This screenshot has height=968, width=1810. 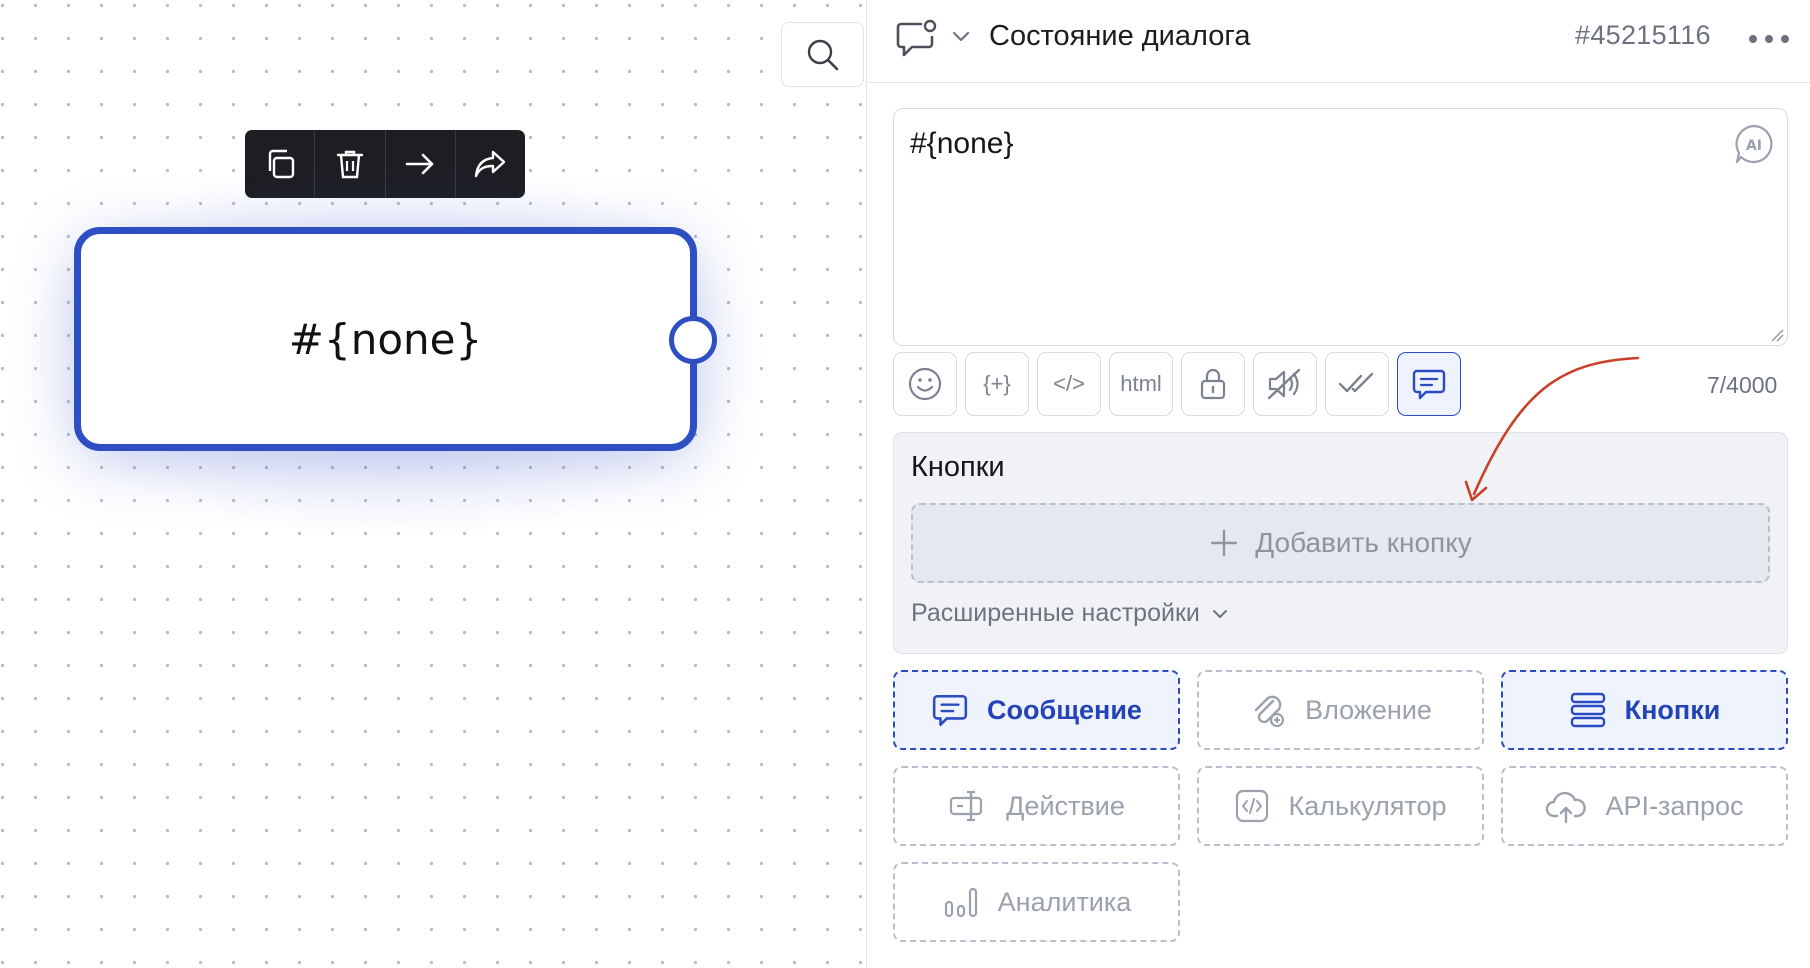 I want to click on panel-header: Состояние диалога #45215116, so click(x=1338, y=41).